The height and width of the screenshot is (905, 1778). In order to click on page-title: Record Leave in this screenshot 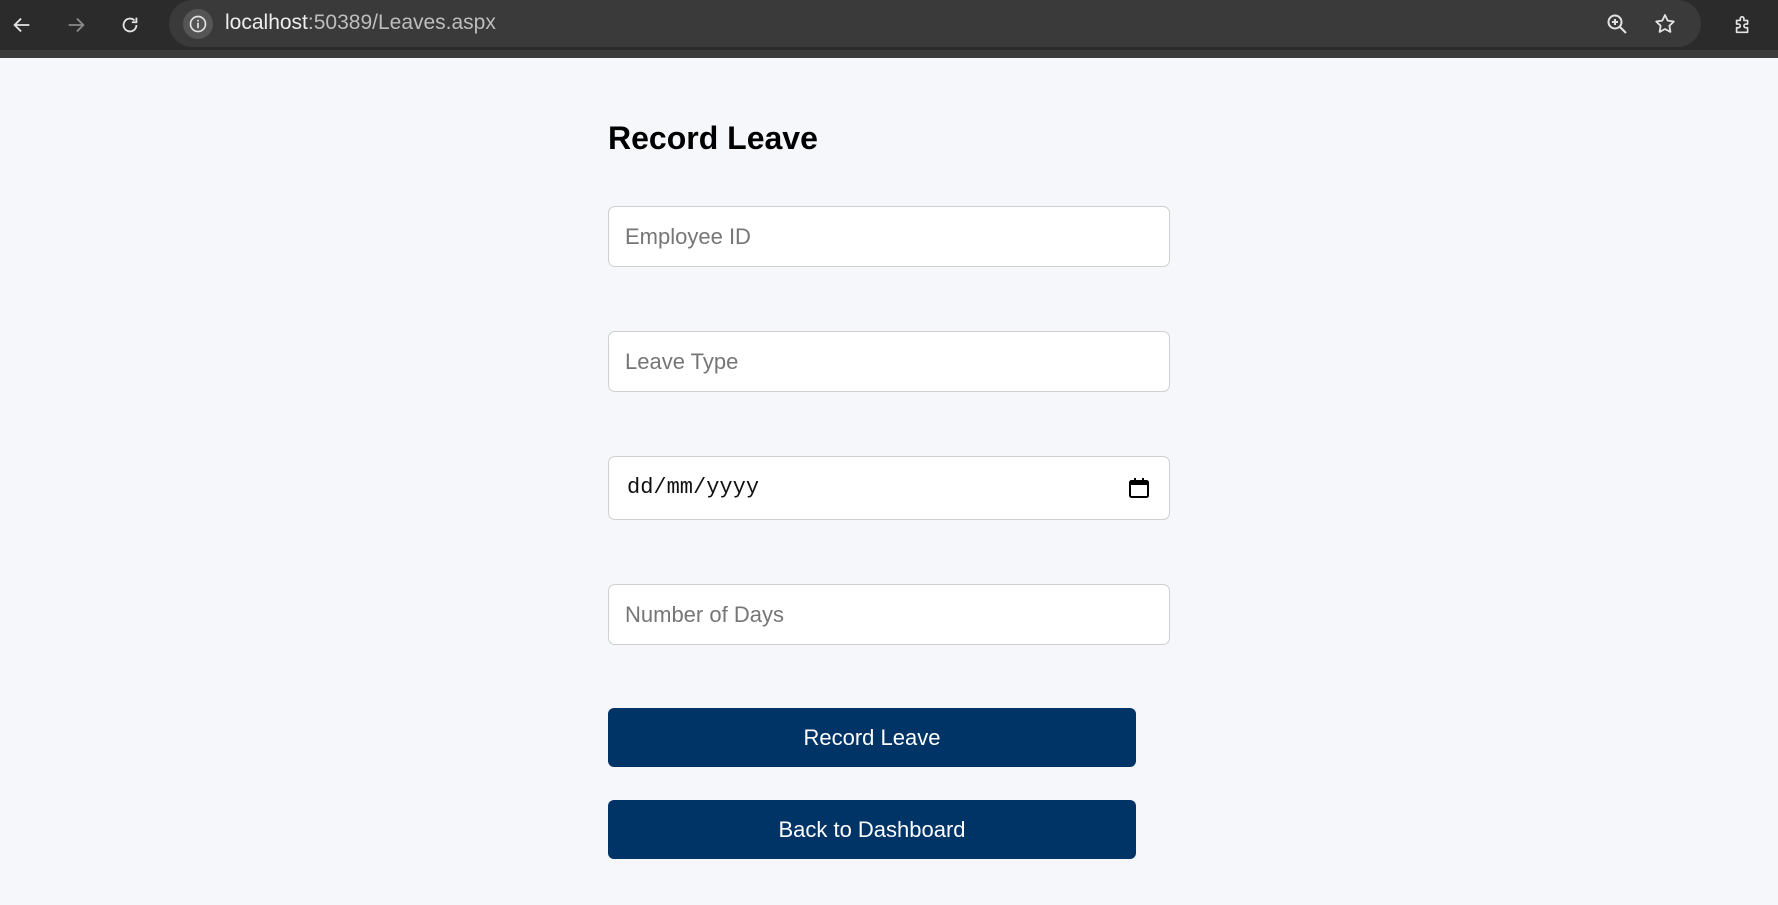, I will do `click(713, 138)`.